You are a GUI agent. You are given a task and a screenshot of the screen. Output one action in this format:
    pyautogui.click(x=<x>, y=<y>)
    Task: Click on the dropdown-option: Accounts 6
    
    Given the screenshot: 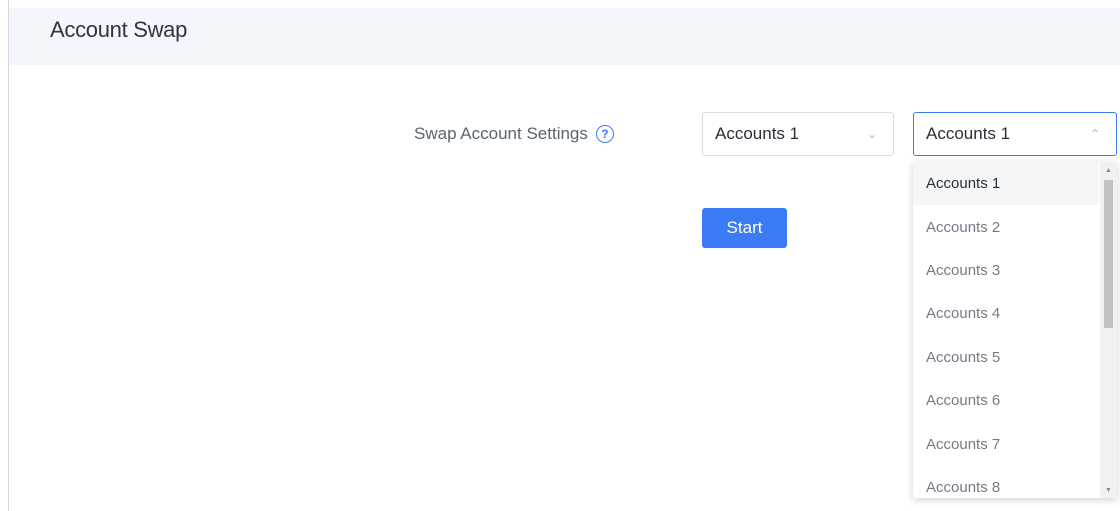 What is the action you would take?
    pyautogui.click(x=1006, y=400)
    